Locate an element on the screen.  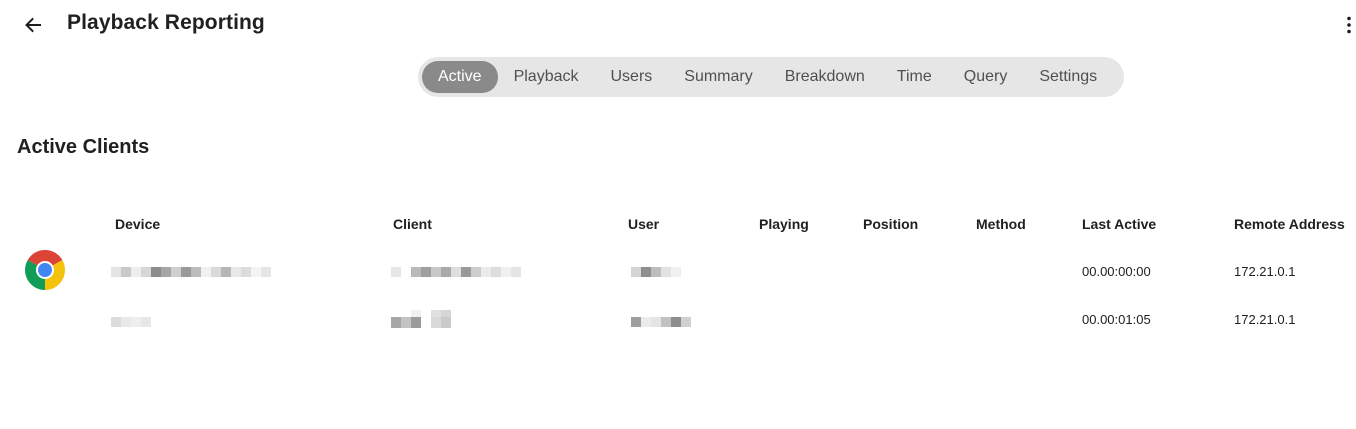
more-menu-button is located at coordinates (1349, 25).